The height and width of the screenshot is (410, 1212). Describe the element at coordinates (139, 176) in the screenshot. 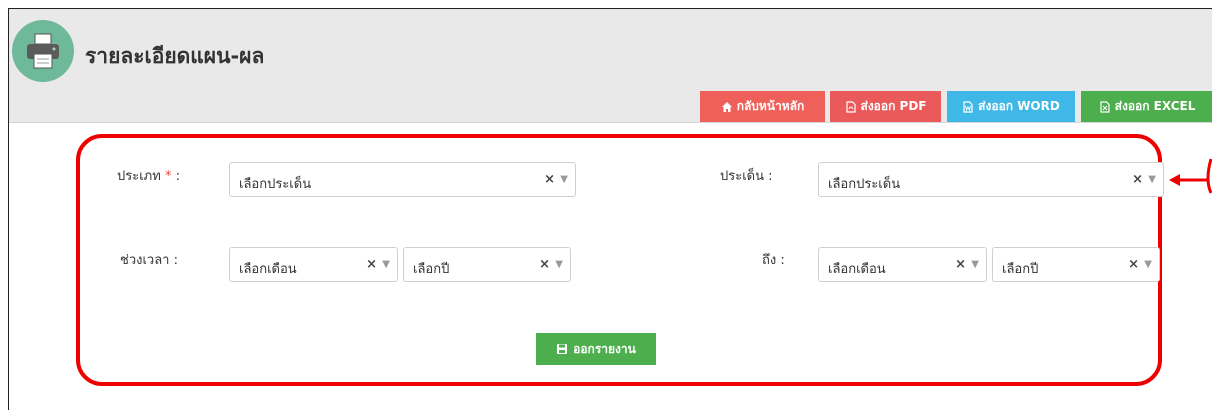

I see `type-label-text: ประเภท` at that location.